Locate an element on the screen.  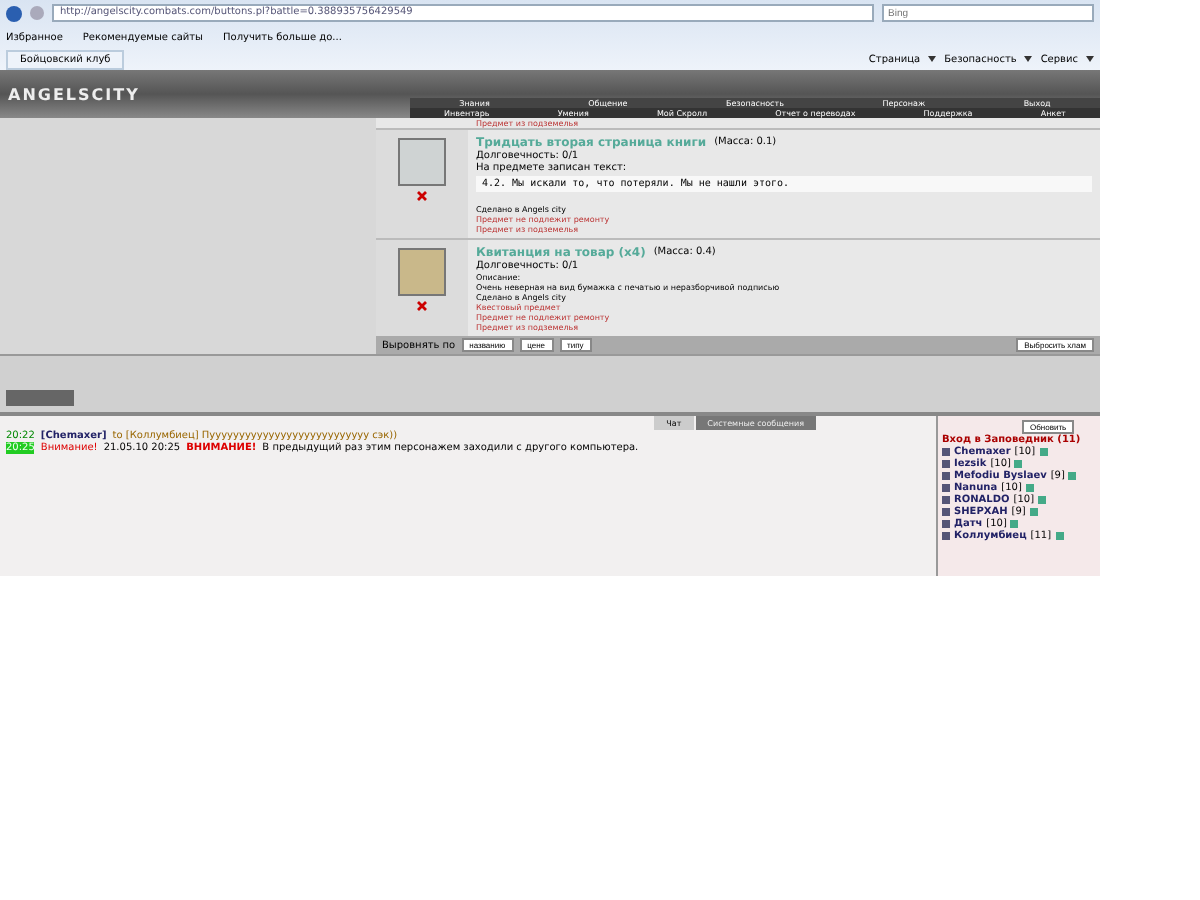
forward-icon is located at coordinates (37, 13).